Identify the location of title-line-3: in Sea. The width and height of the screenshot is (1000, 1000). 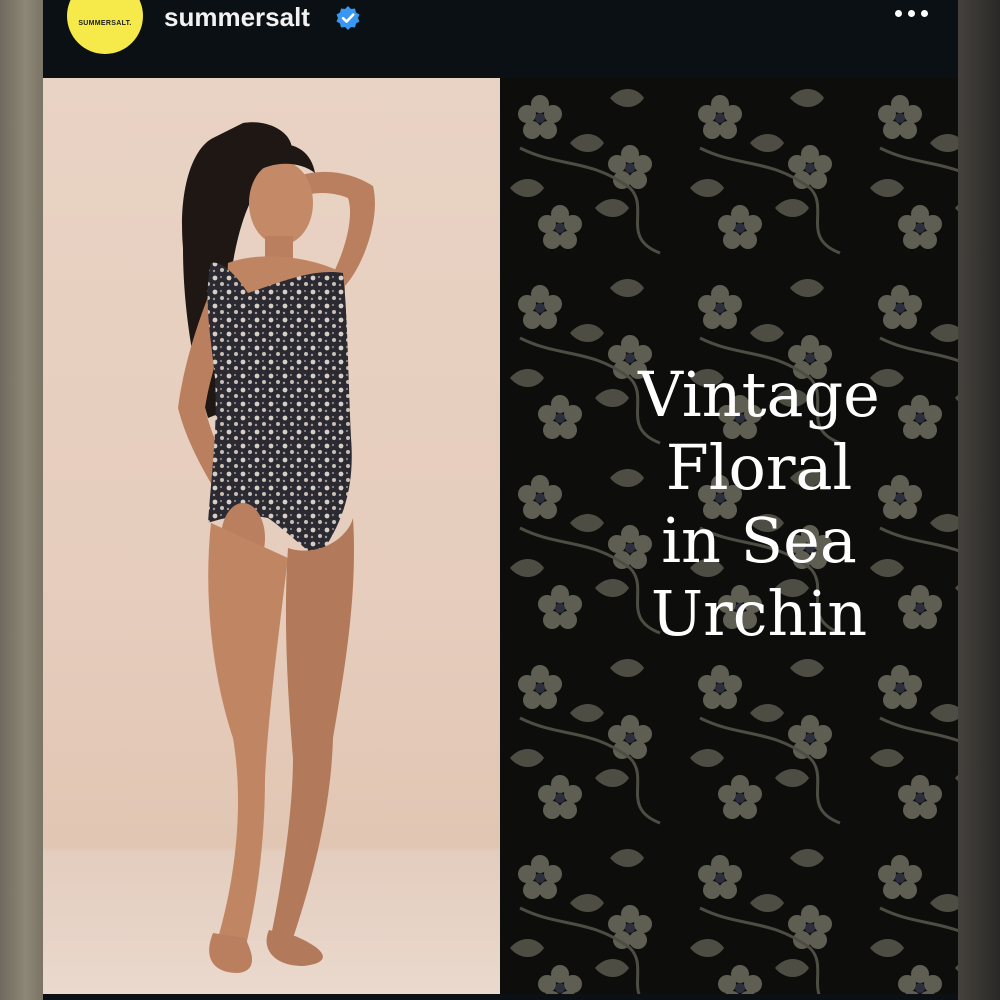
(759, 540).